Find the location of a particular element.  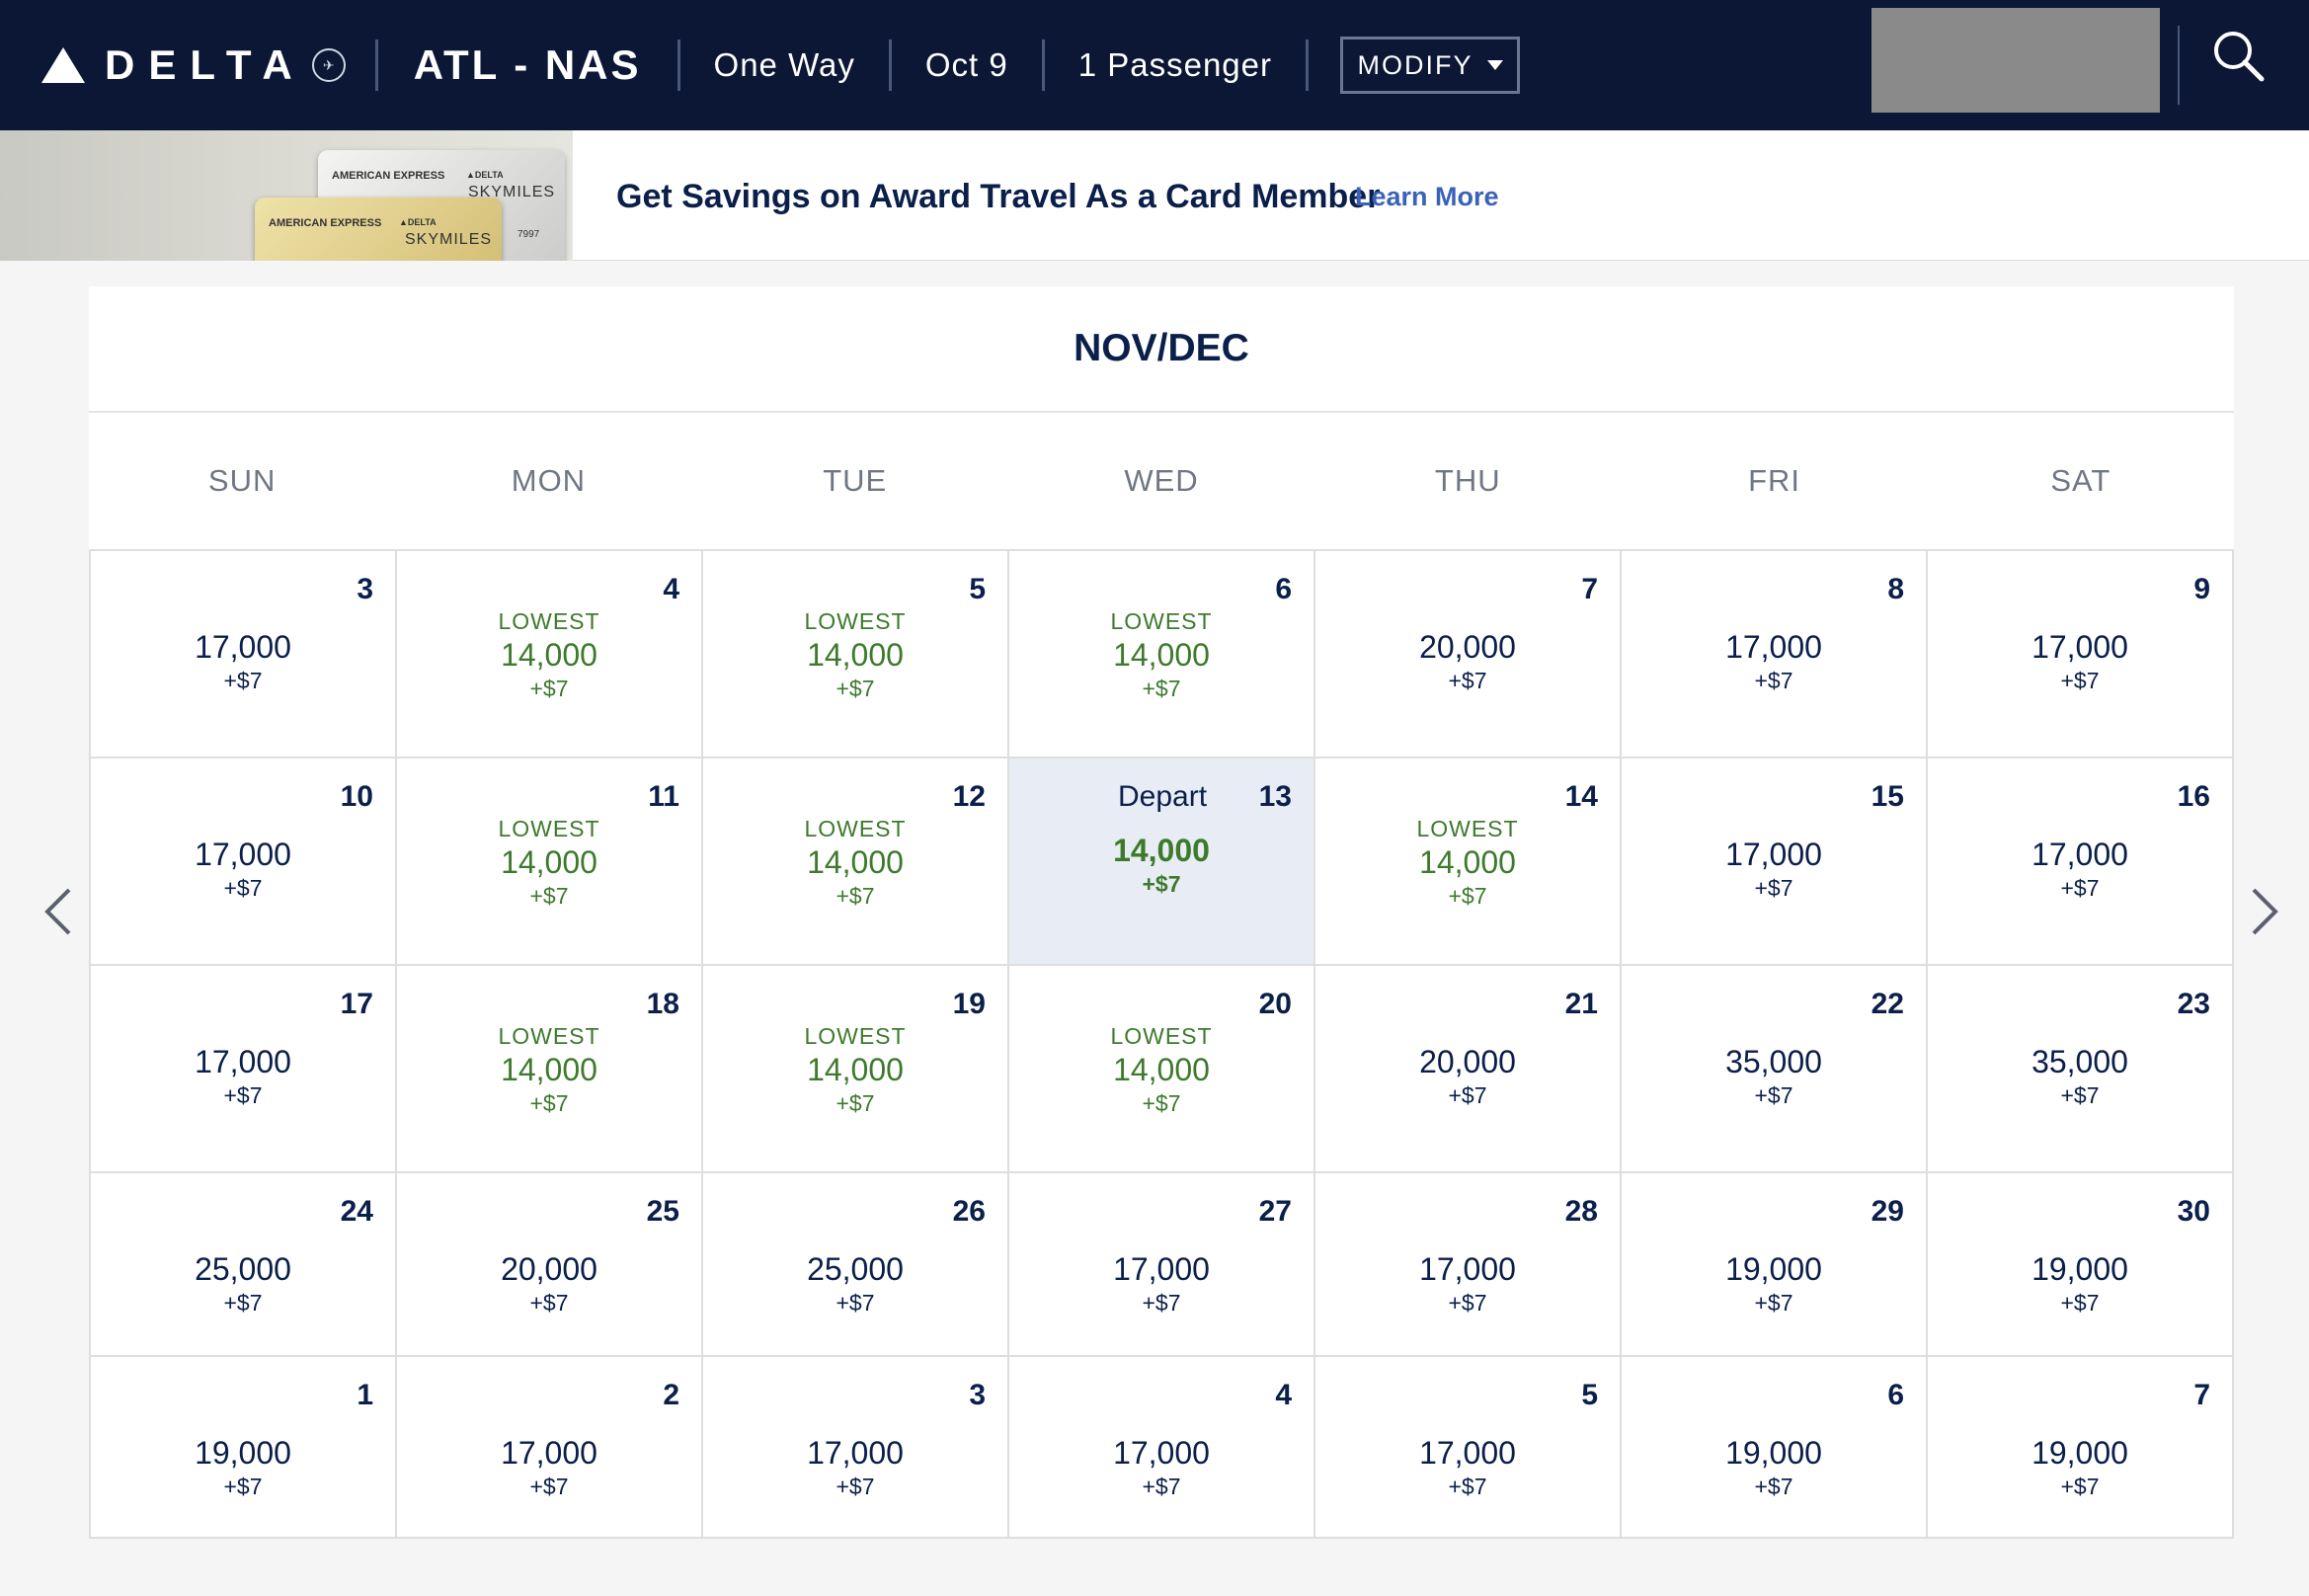

calendar-day-cell: 14 LOWEST 14,000 +$7 is located at coordinates (1468, 862).